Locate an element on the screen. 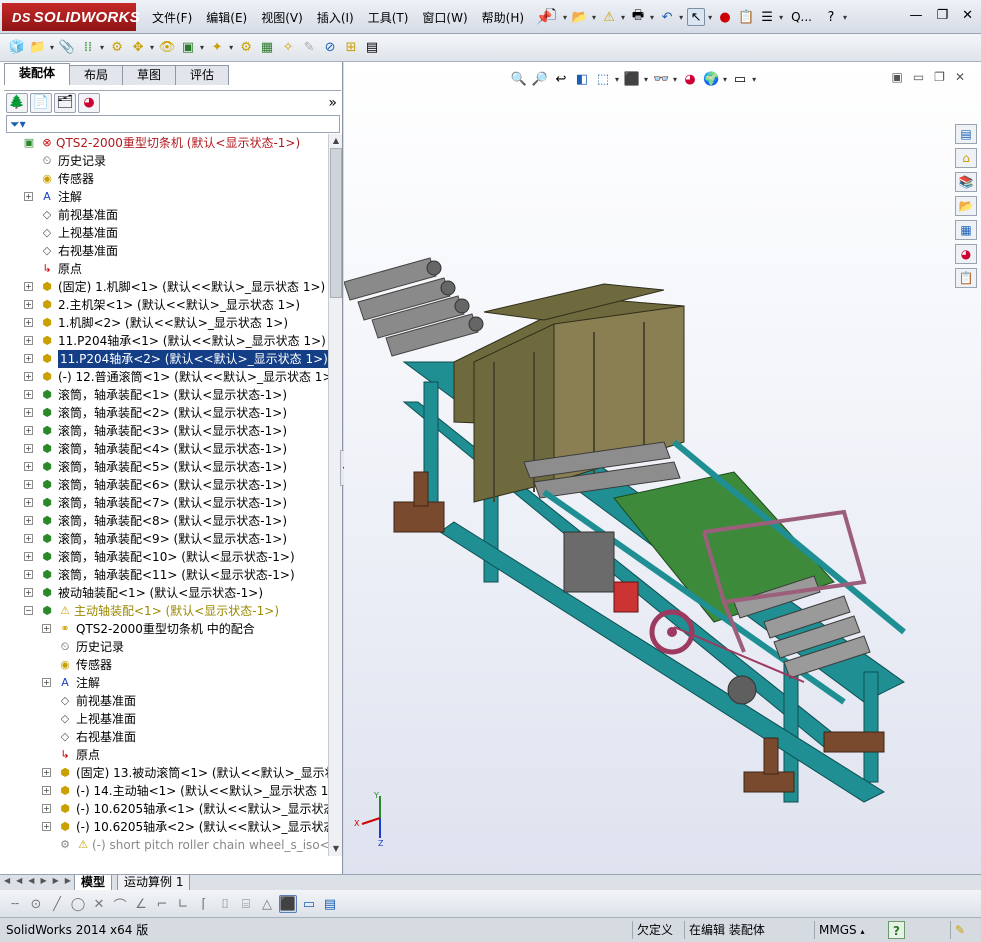 The height and width of the screenshot is (942, 981). vp-restore-icon: ❐ is located at coordinates (939, 77).